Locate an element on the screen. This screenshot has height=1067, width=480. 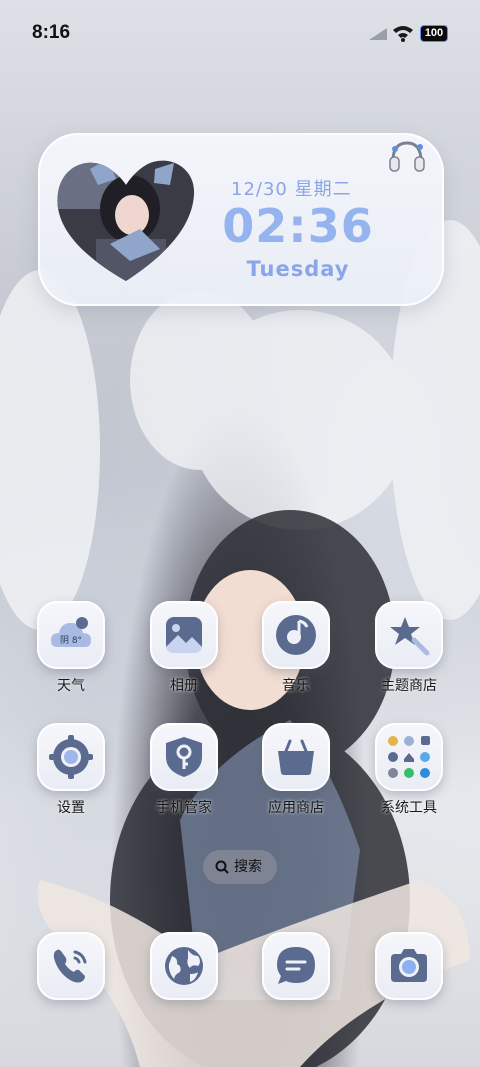
system-tools-folder is located at coordinates (409, 757).